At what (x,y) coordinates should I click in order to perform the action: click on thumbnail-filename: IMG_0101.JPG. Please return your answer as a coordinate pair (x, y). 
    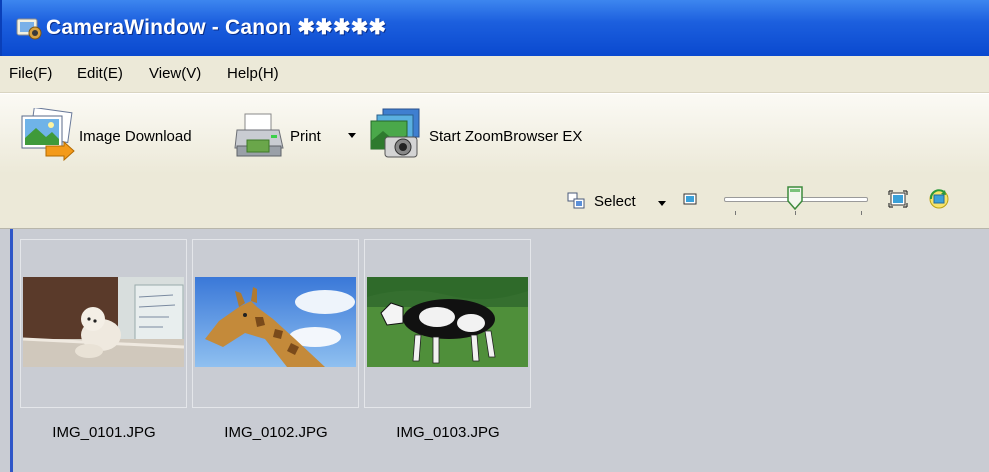
    Looking at the image, I should click on (104, 432).